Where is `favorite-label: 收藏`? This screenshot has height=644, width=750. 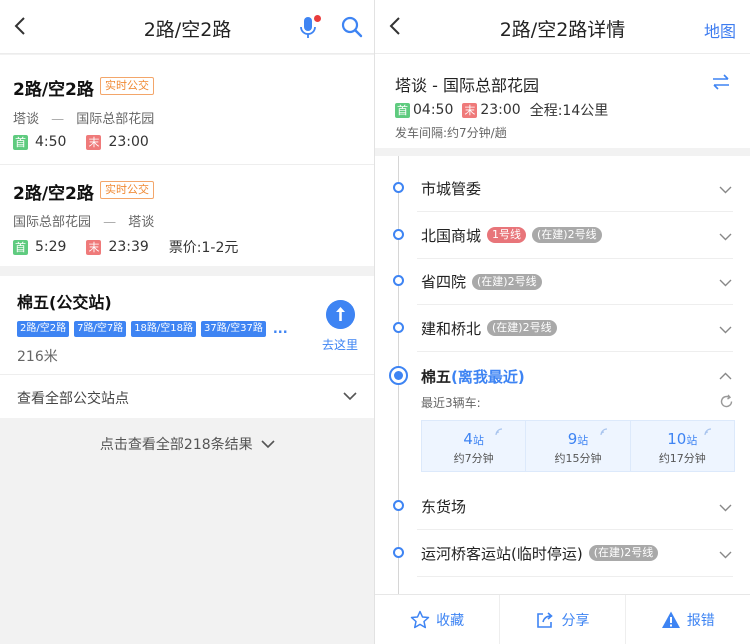
favorite-label: 收藏 is located at coordinates (450, 620).